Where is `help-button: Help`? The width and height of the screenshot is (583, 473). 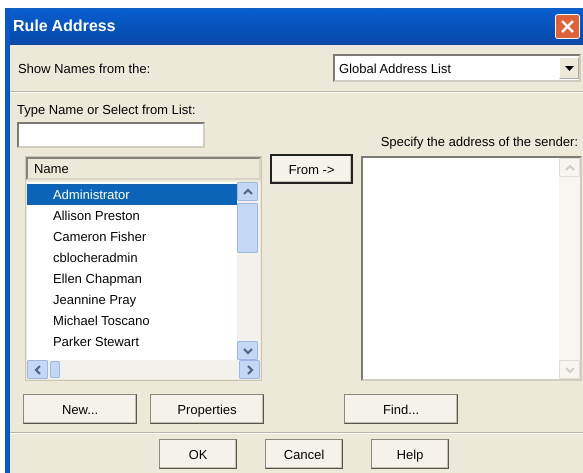
help-button: Help is located at coordinates (410, 454).